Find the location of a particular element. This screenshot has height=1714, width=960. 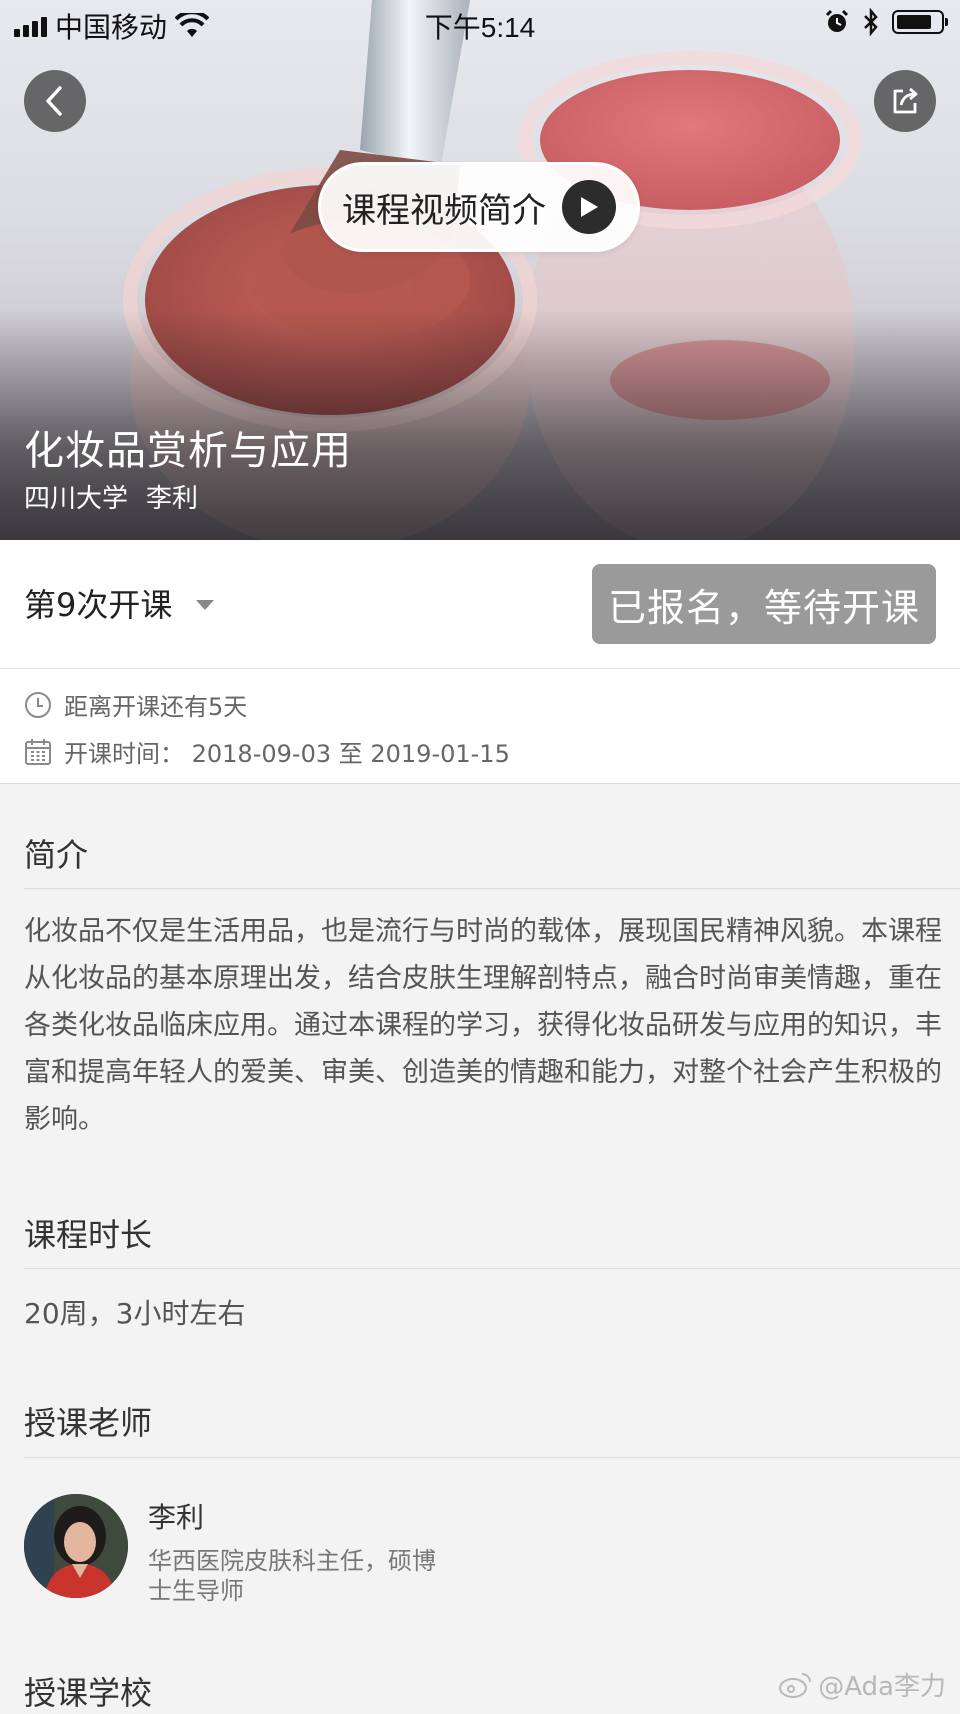

instructor-heading: 授课老师 is located at coordinates (88, 1423).